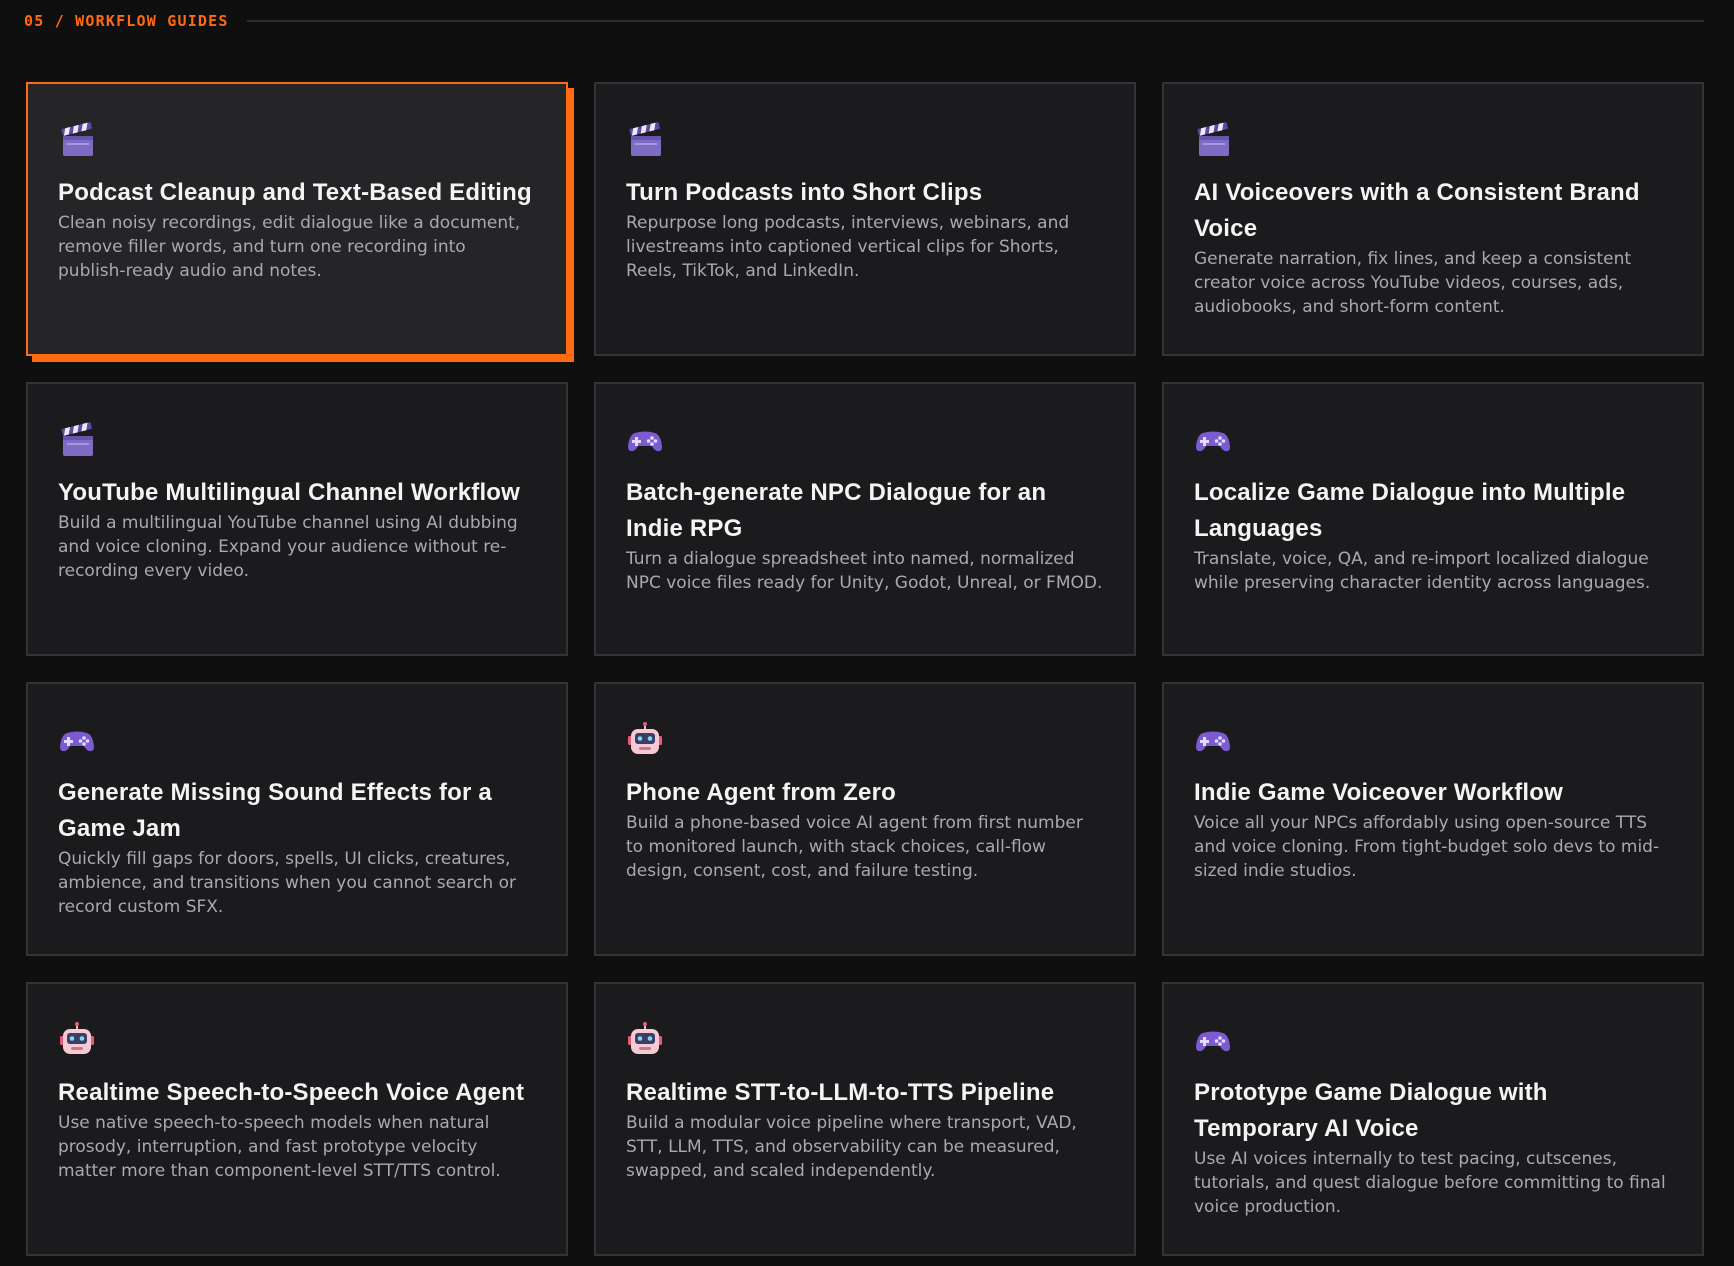  Describe the element at coordinates (295, 192) in the screenshot. I see `card-title: Podcast Cleanup and Text-Based Editing` at that location.